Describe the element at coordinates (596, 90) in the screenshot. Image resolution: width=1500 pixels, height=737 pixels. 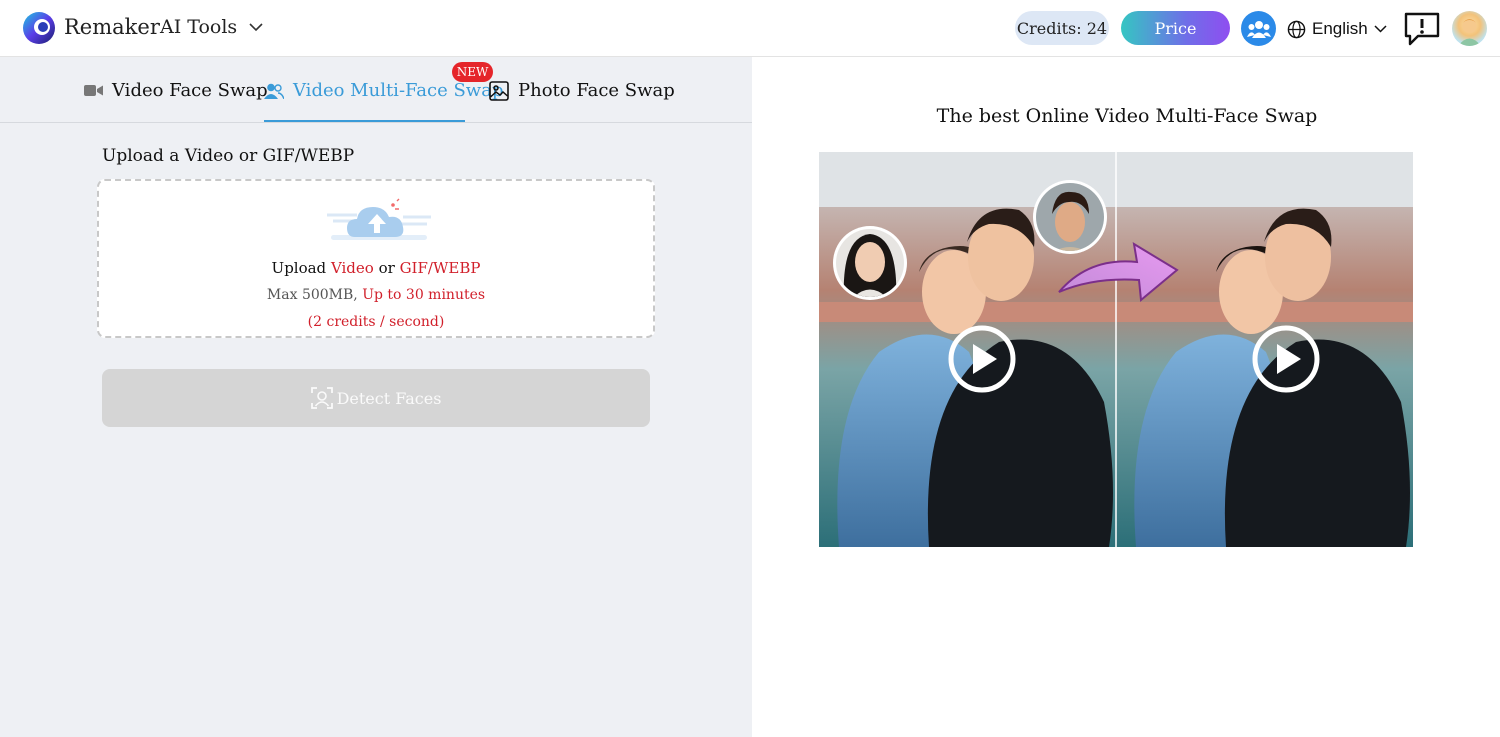
I see `tab-label: Photo Face Swap` at that location.